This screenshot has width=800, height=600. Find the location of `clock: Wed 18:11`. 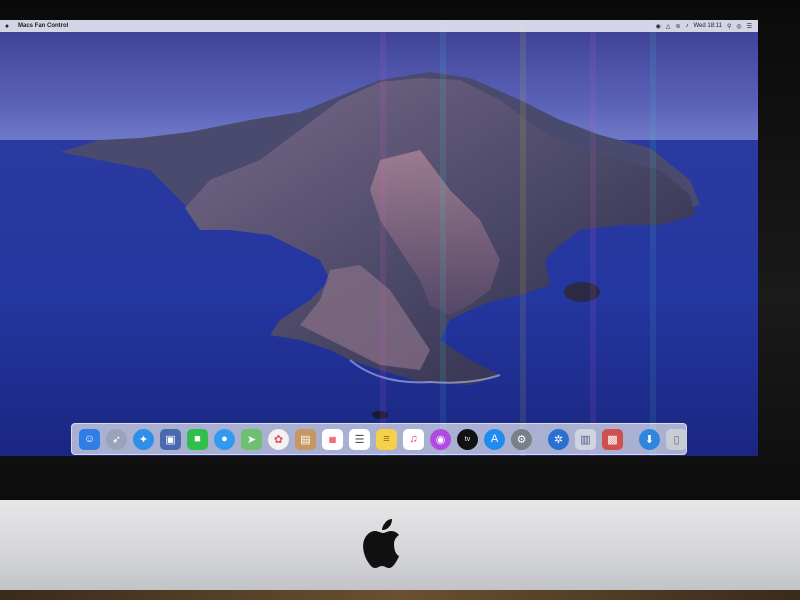

clock: Wed 18:11 is located at coordinates (707, 26).